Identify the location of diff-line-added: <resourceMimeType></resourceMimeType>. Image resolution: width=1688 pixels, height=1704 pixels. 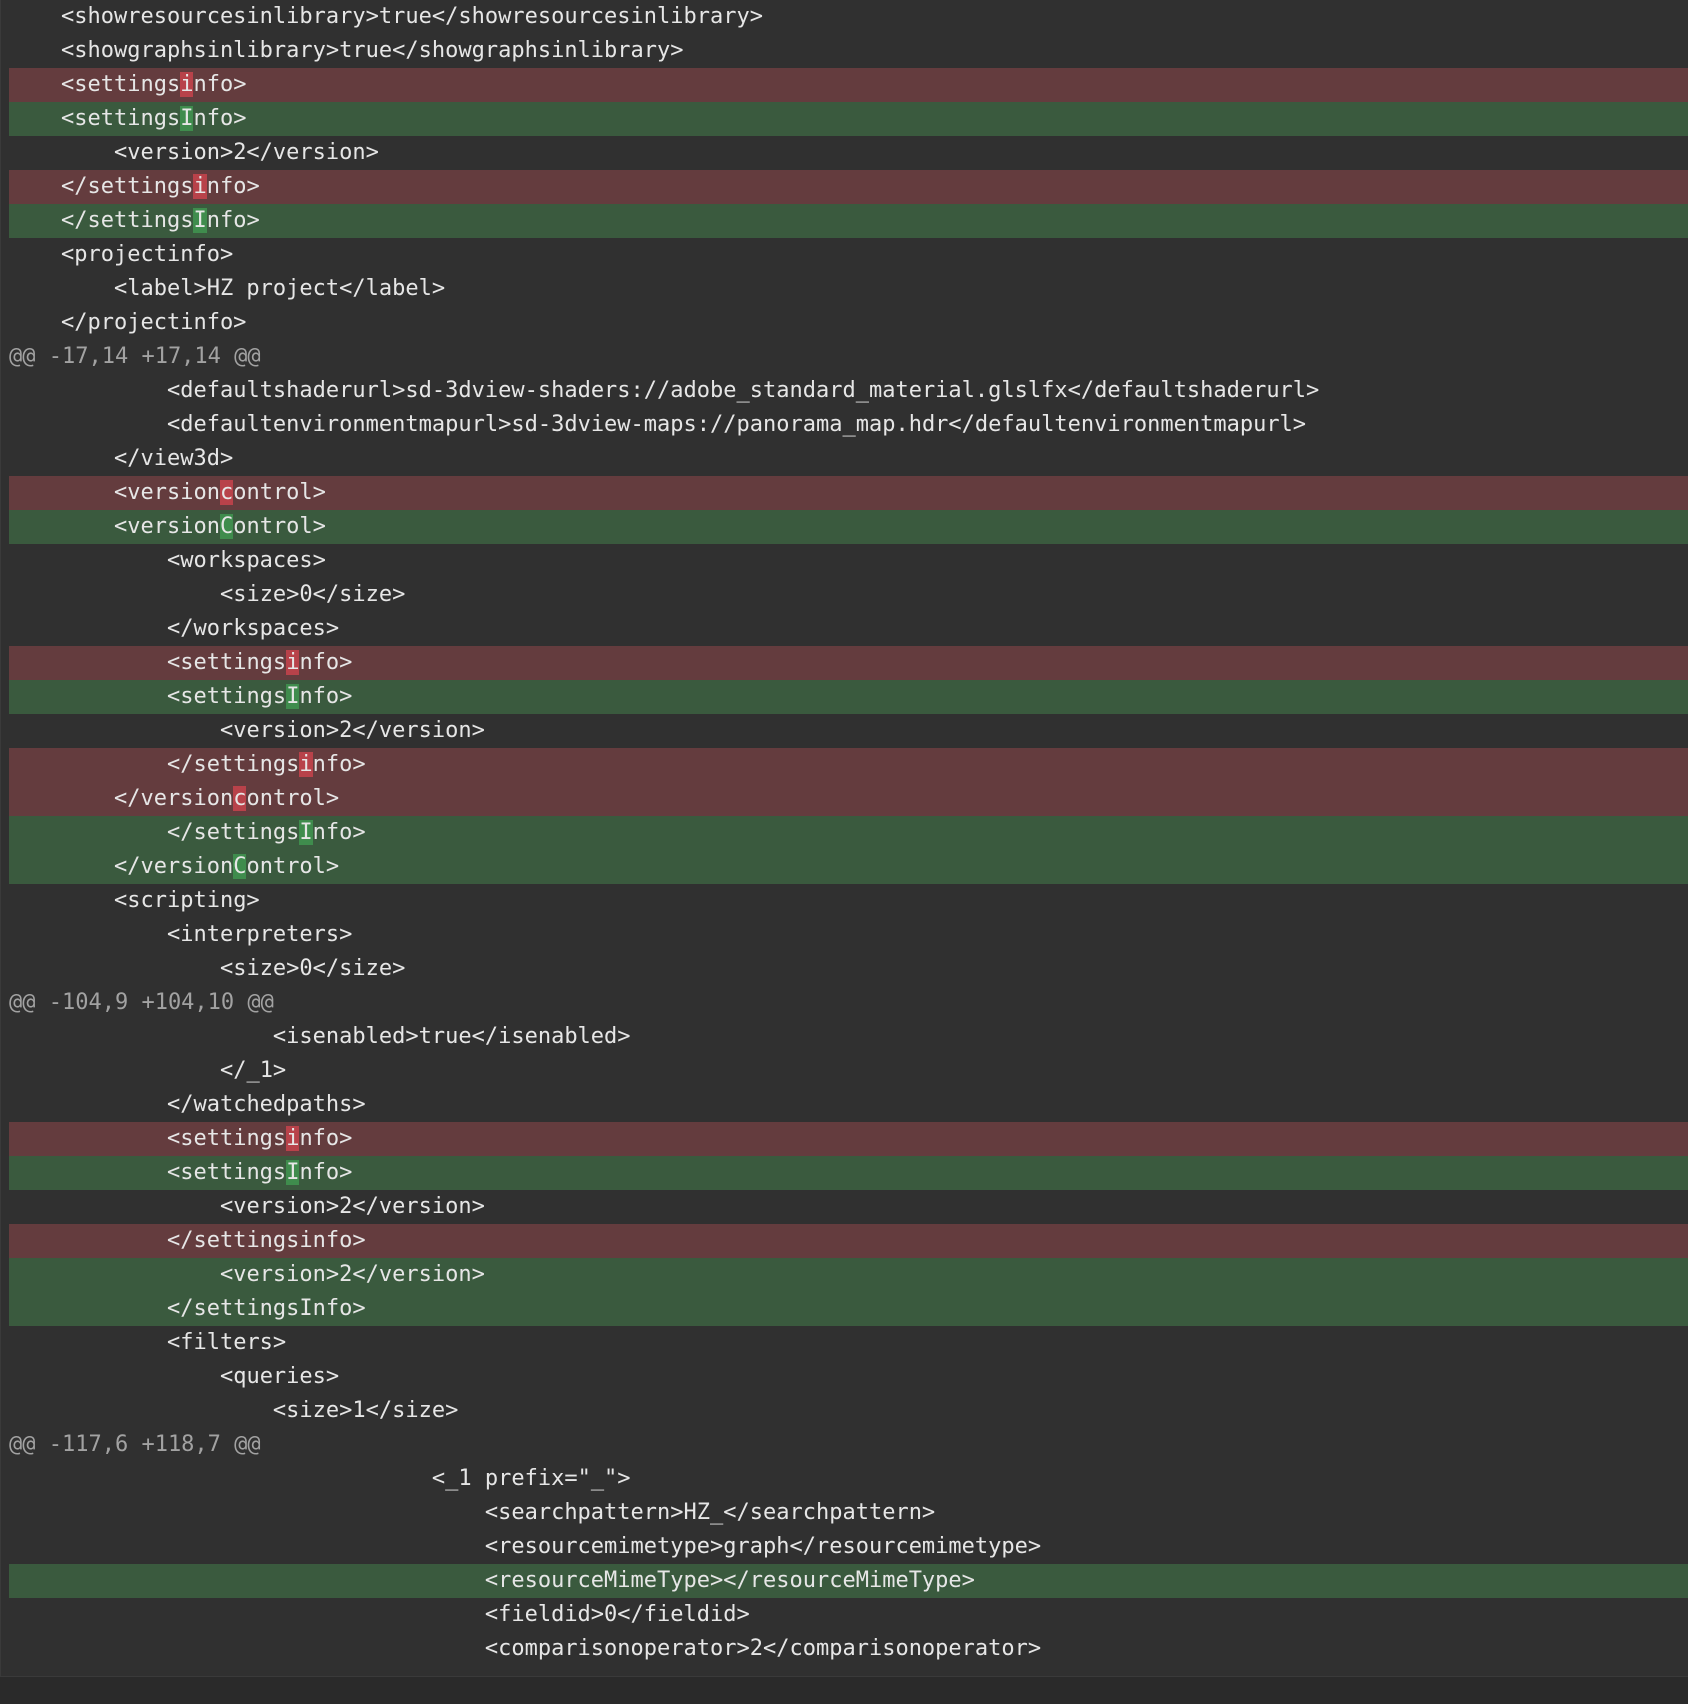
(848, 1581).